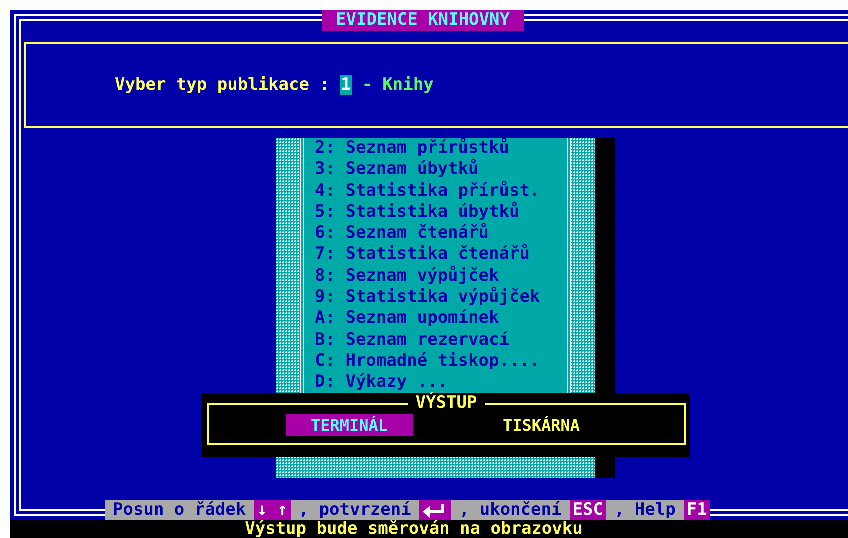 The height and width of the screenshot is (538, 848). What do you see at coordinates (510, 510) in the screenshot?
I see `help-text: , ukončení` at bounding box center [510, 510].